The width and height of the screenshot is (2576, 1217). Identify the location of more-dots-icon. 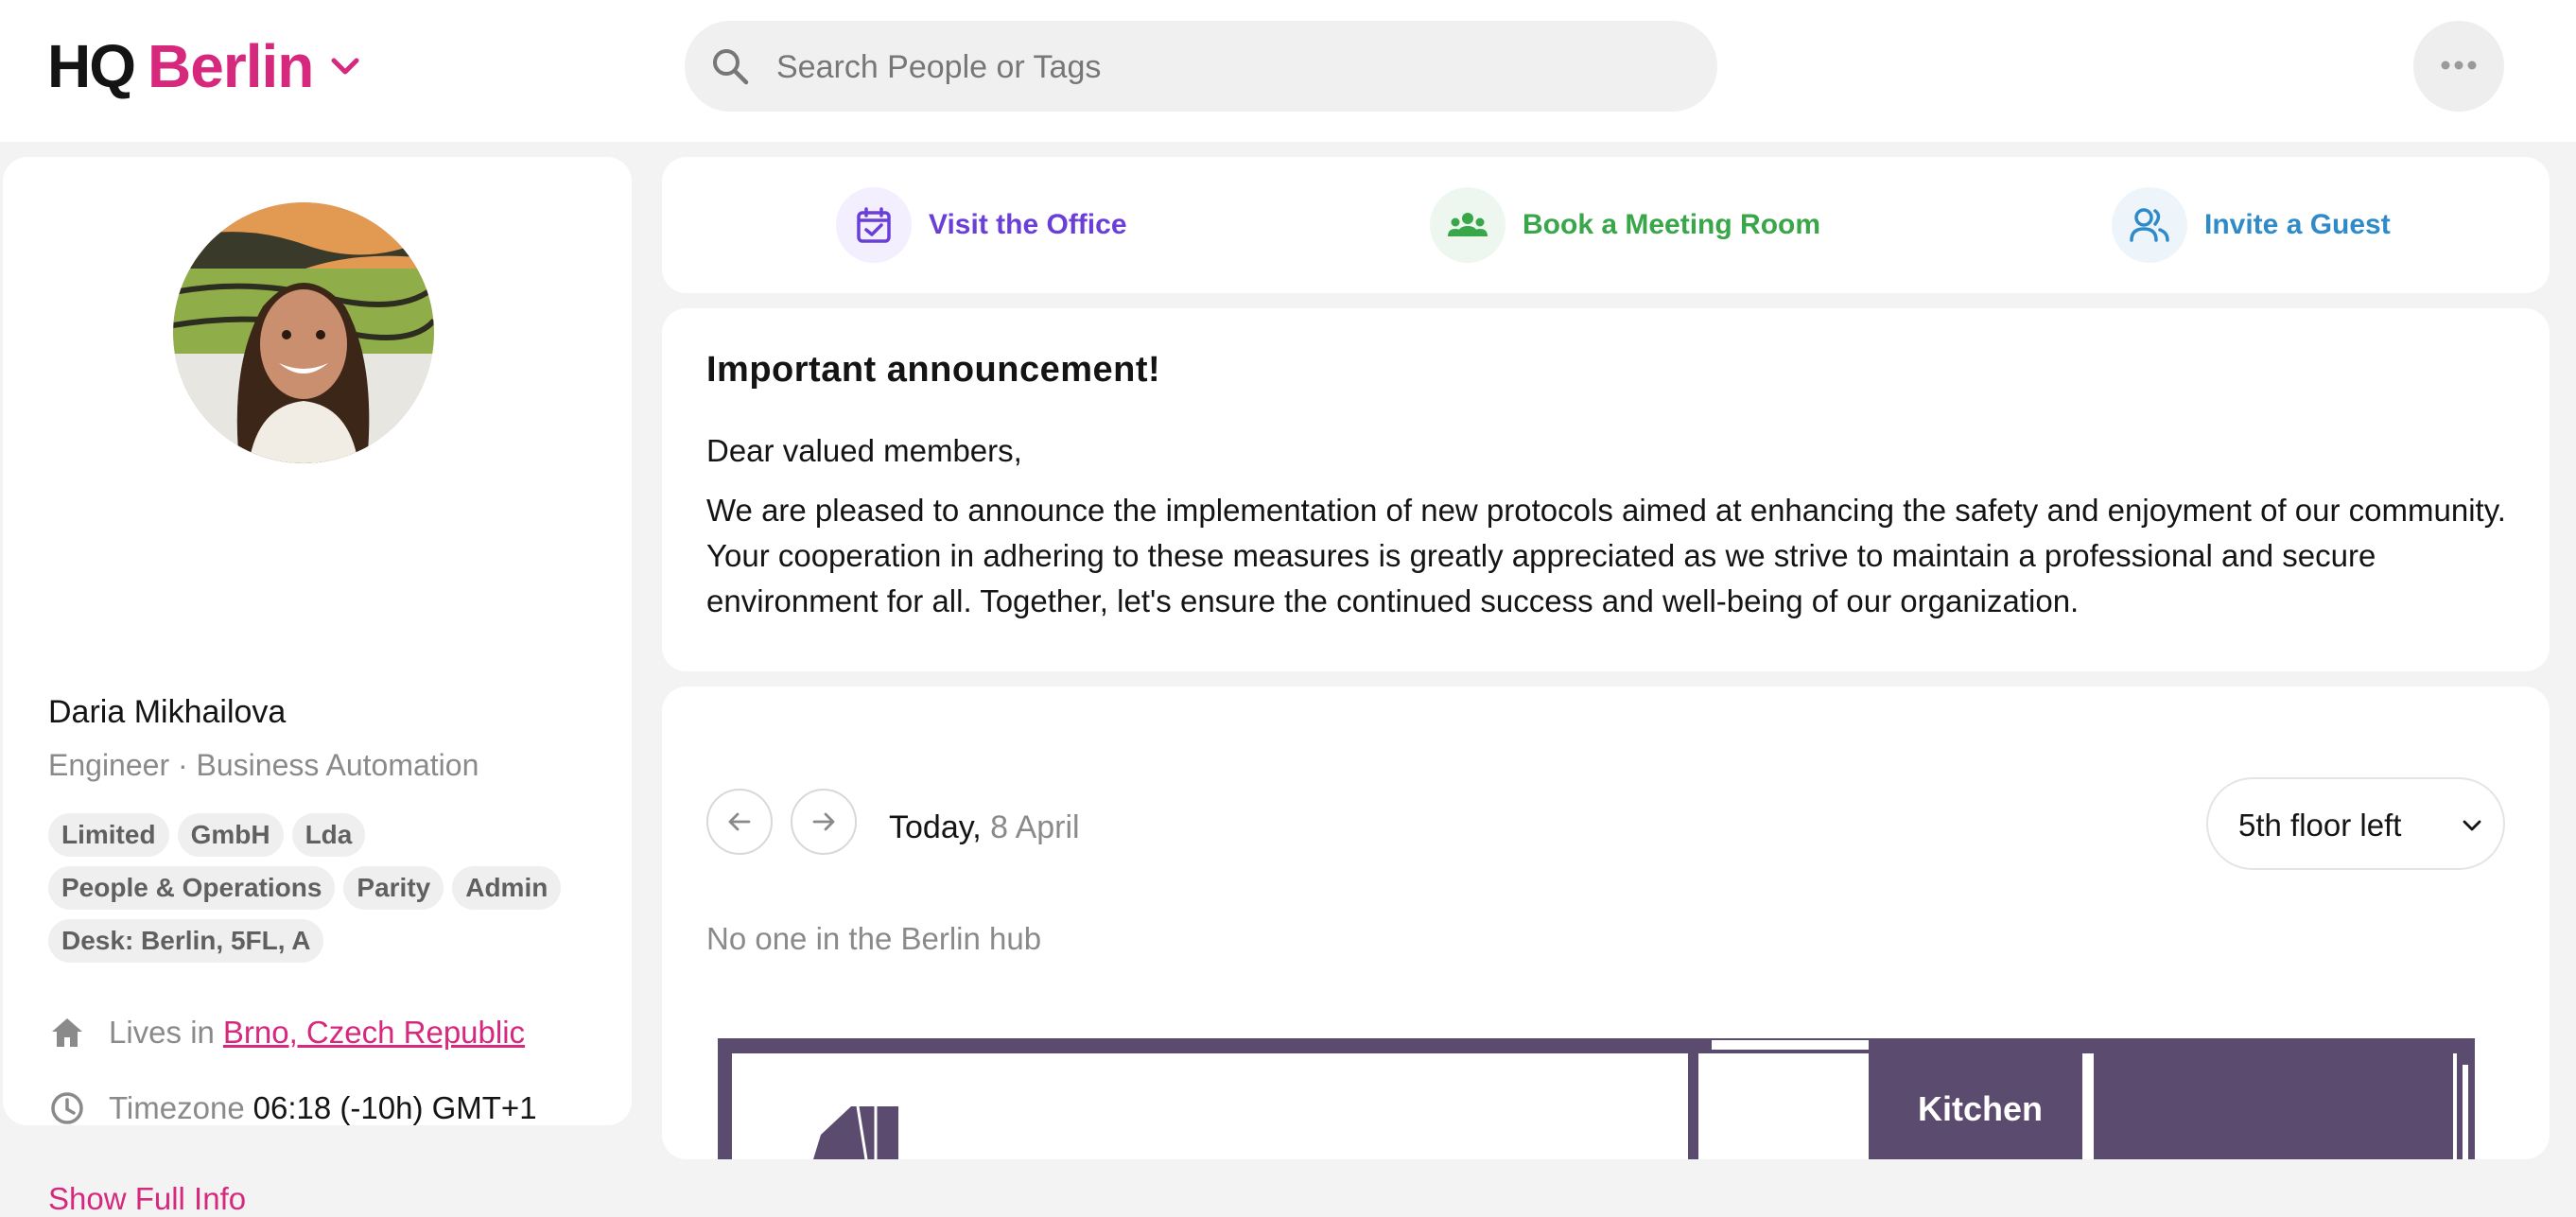
(2459, 65).